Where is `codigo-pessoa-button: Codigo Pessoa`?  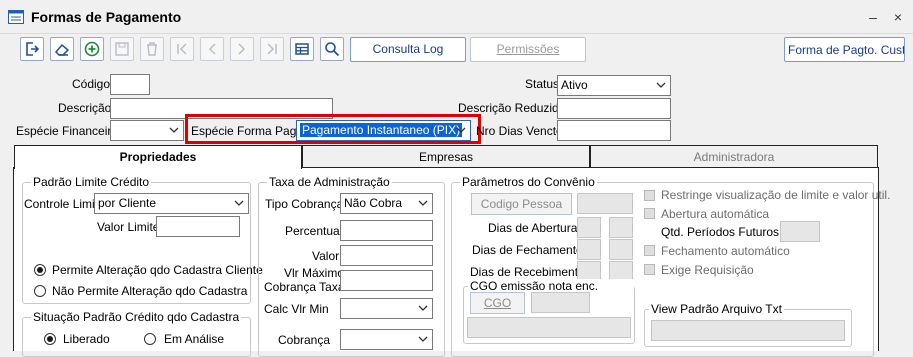
codigo-pessoa-button: Codigo Pessoa is located at coordinates (521, 204).